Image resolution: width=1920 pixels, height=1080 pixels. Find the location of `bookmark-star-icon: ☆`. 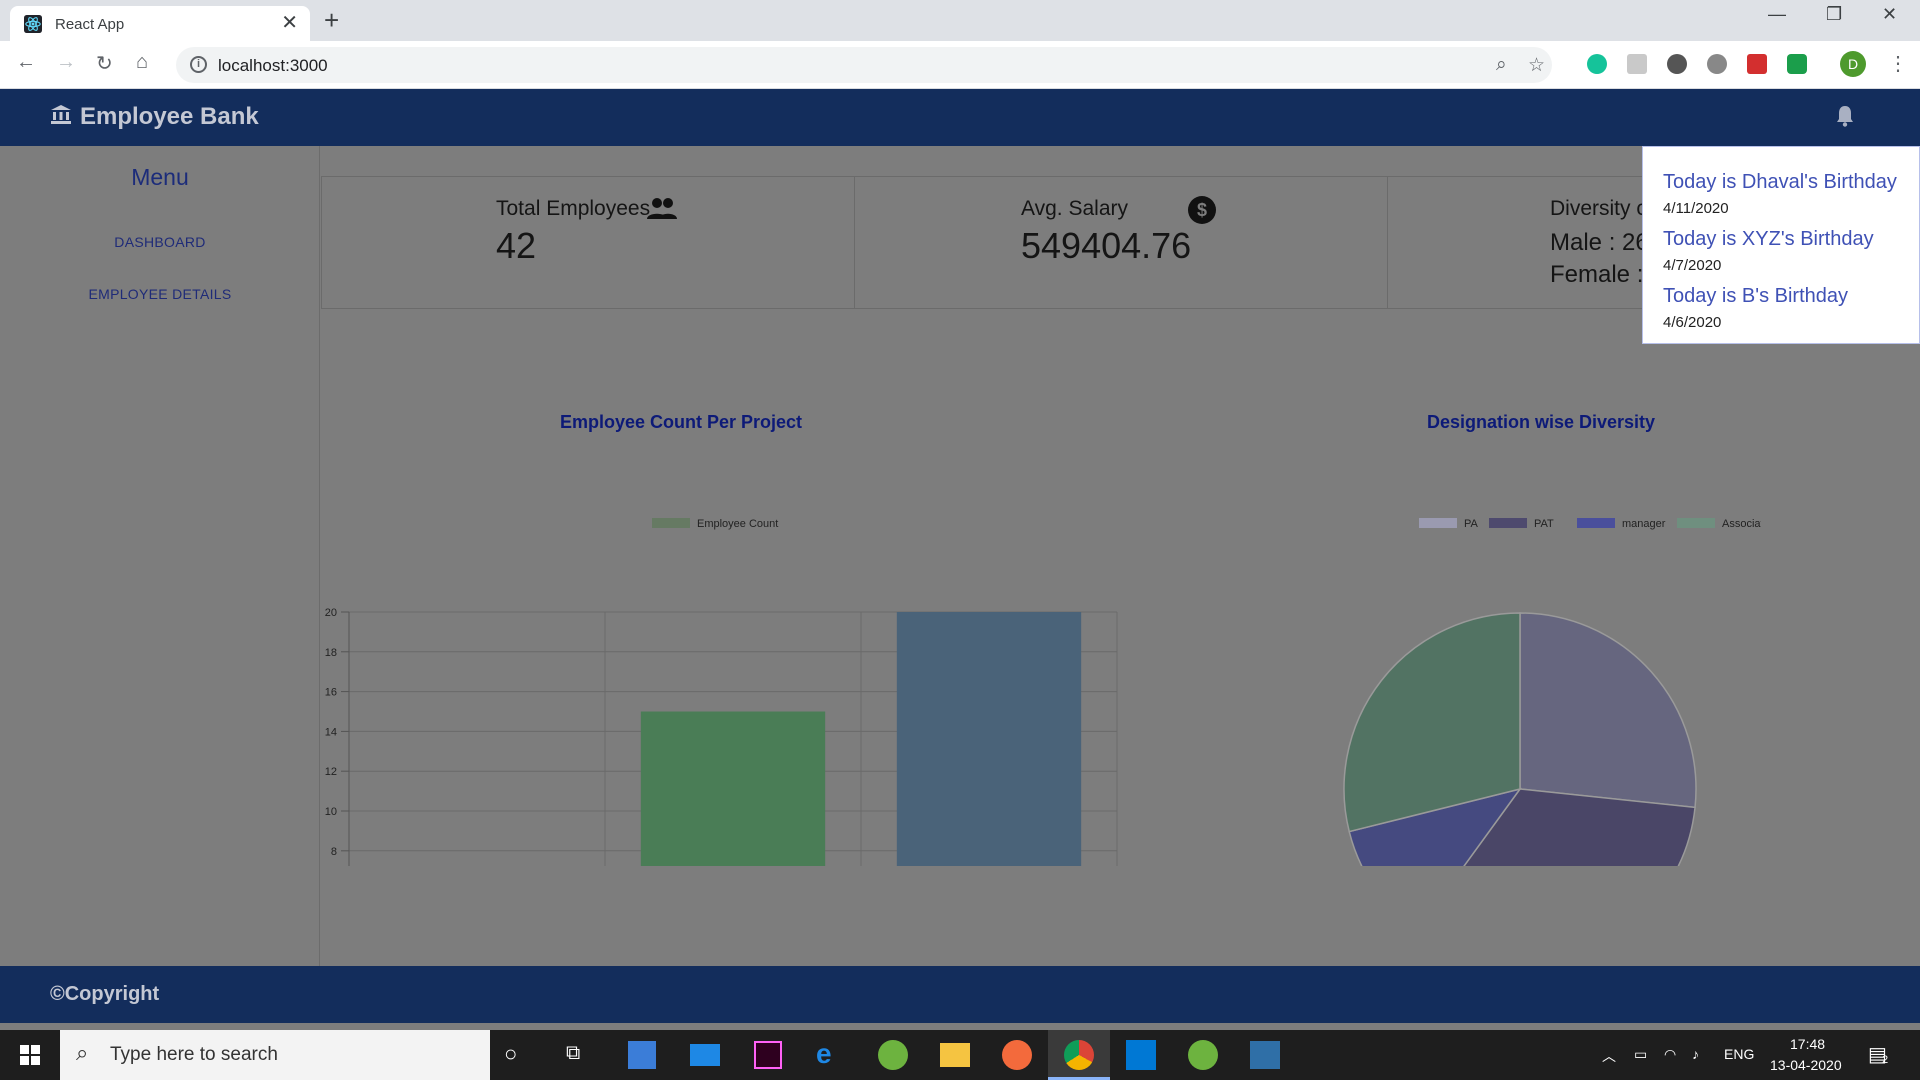

bookmark-star-icon: ☆ is located at coordinates (1536, 65).